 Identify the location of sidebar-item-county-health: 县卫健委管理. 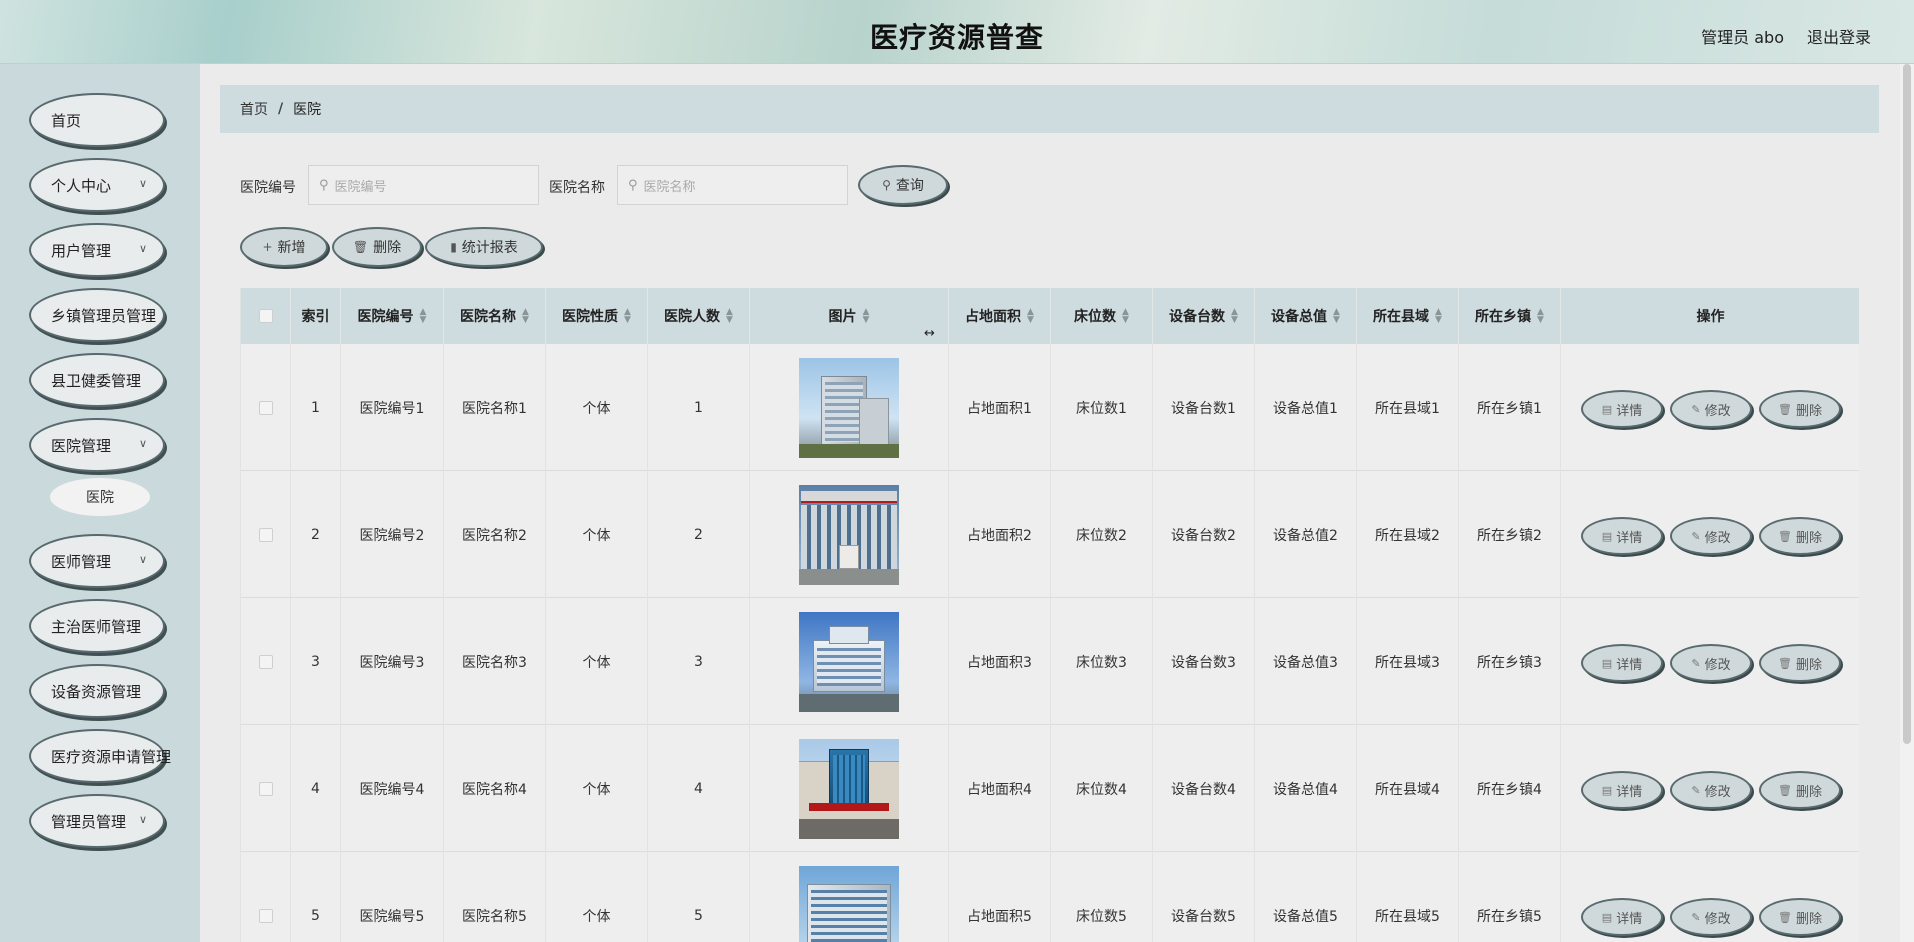
(97, 380).